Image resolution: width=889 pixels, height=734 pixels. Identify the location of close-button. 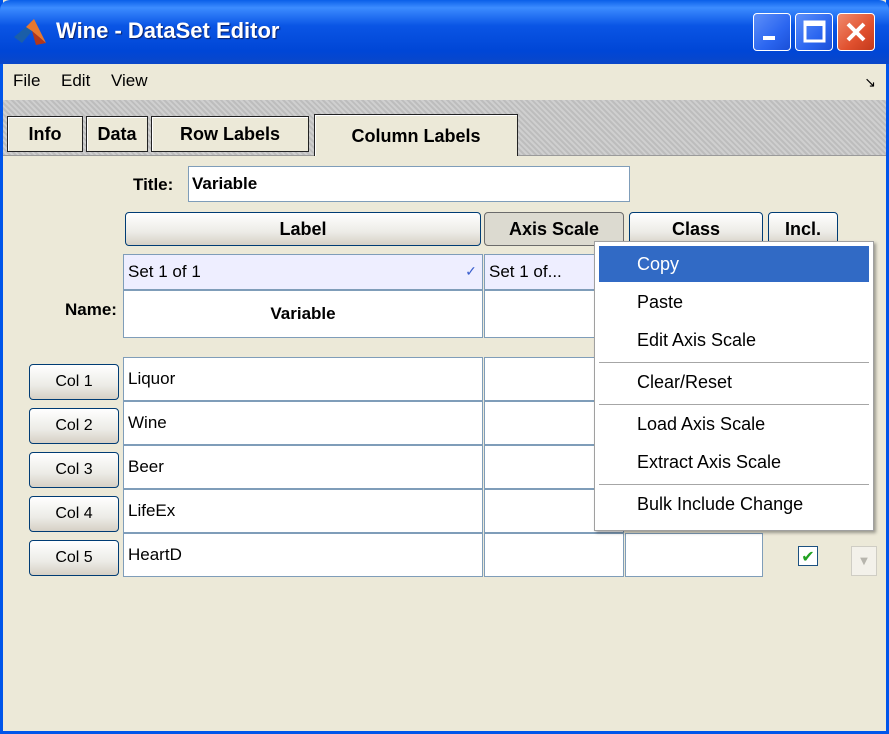
(856, 32).